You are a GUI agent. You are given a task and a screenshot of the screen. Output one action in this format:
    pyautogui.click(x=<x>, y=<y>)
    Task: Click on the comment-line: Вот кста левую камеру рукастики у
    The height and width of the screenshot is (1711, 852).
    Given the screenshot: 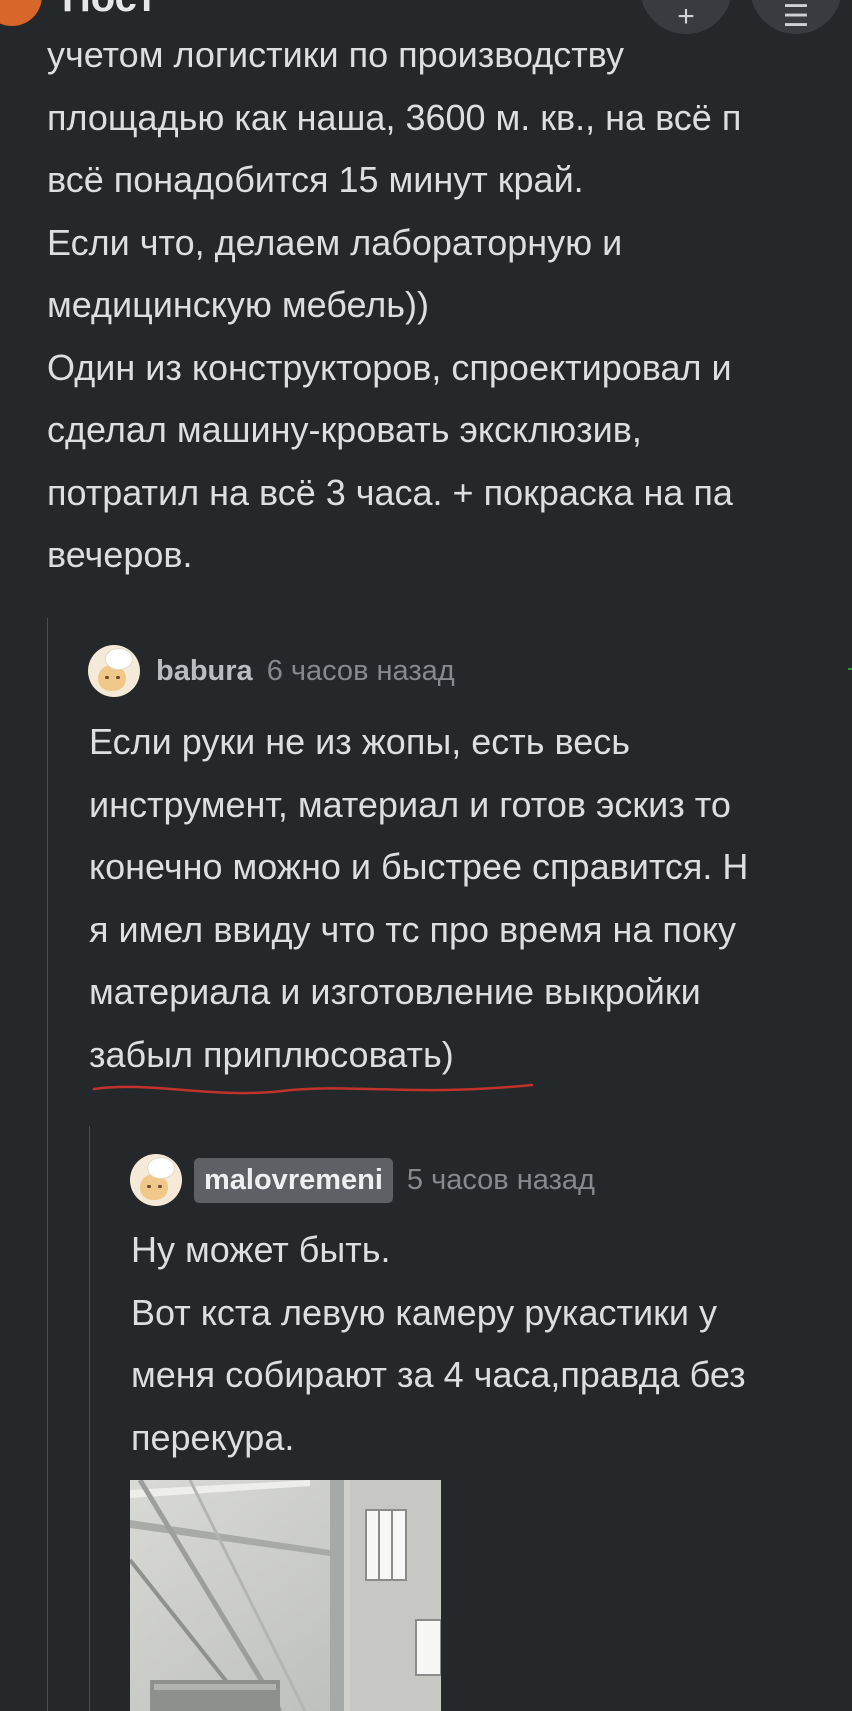 What is the action you would take?
    pyautogui.click(x=424, y=1312)
    